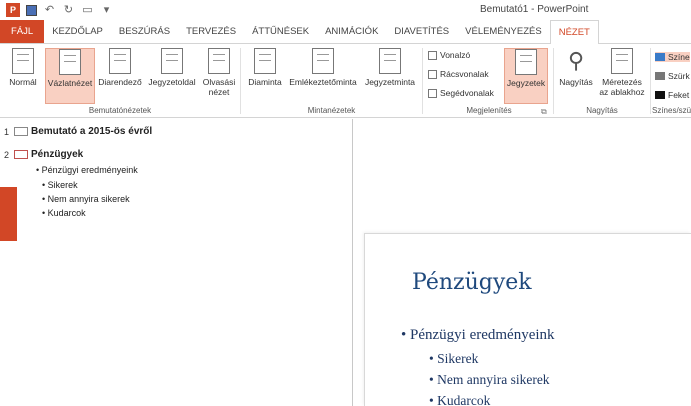  I want to click on slide-bullet-level2: • Sikerek, so click(453, 359).